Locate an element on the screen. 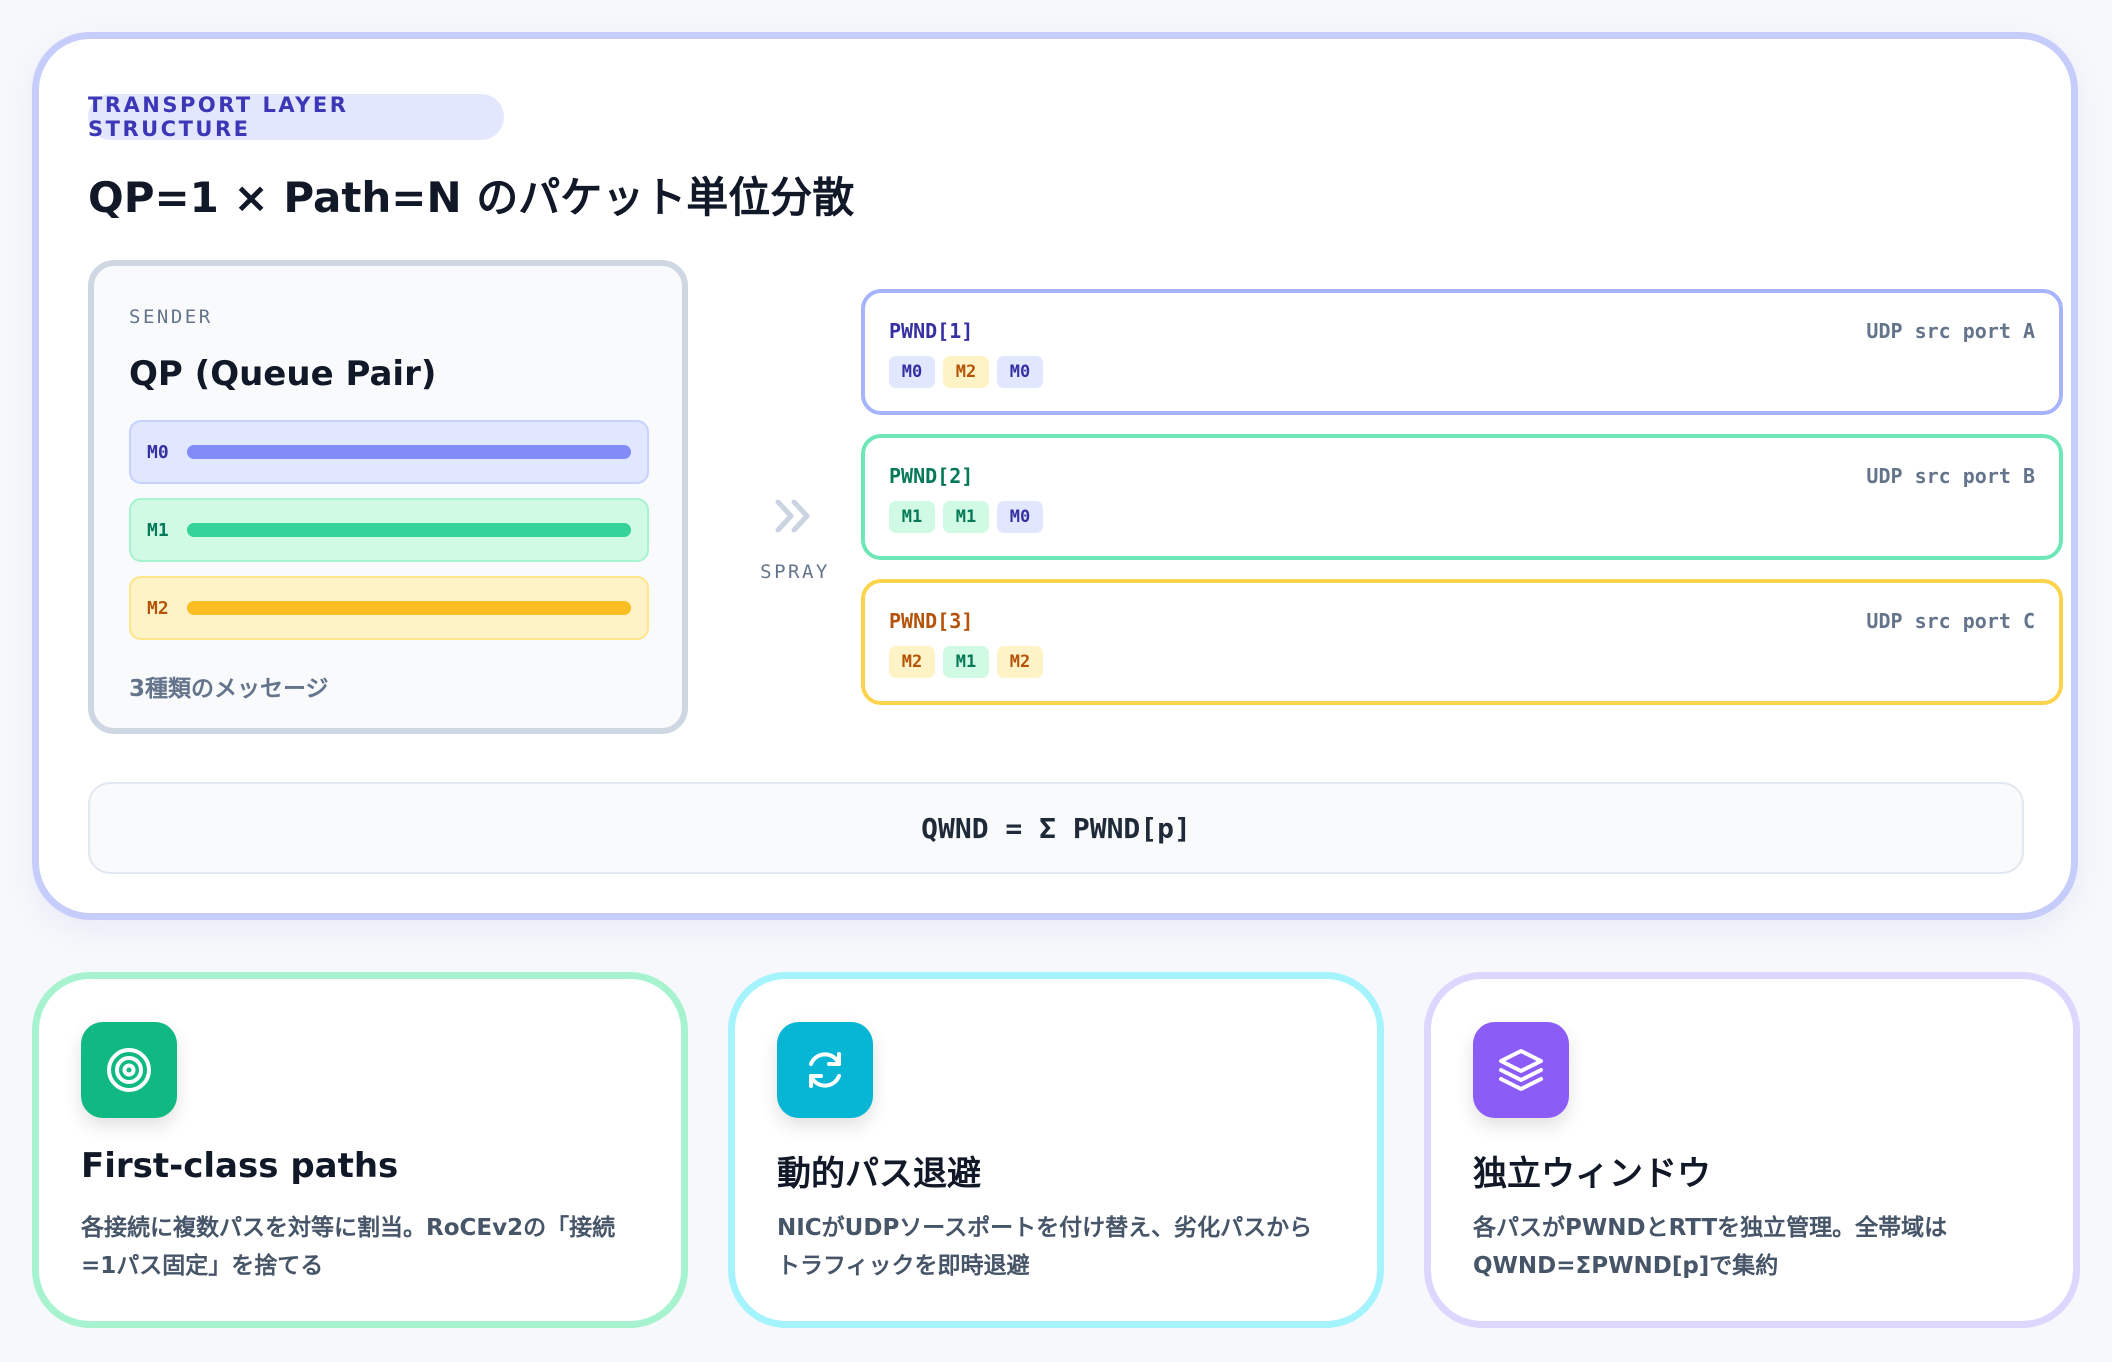 This screenshot has height=1362, width=2112. path-box-3: PWND[3] UDP src port C M2 M1 M2 is located at coordinates (1462, 642).